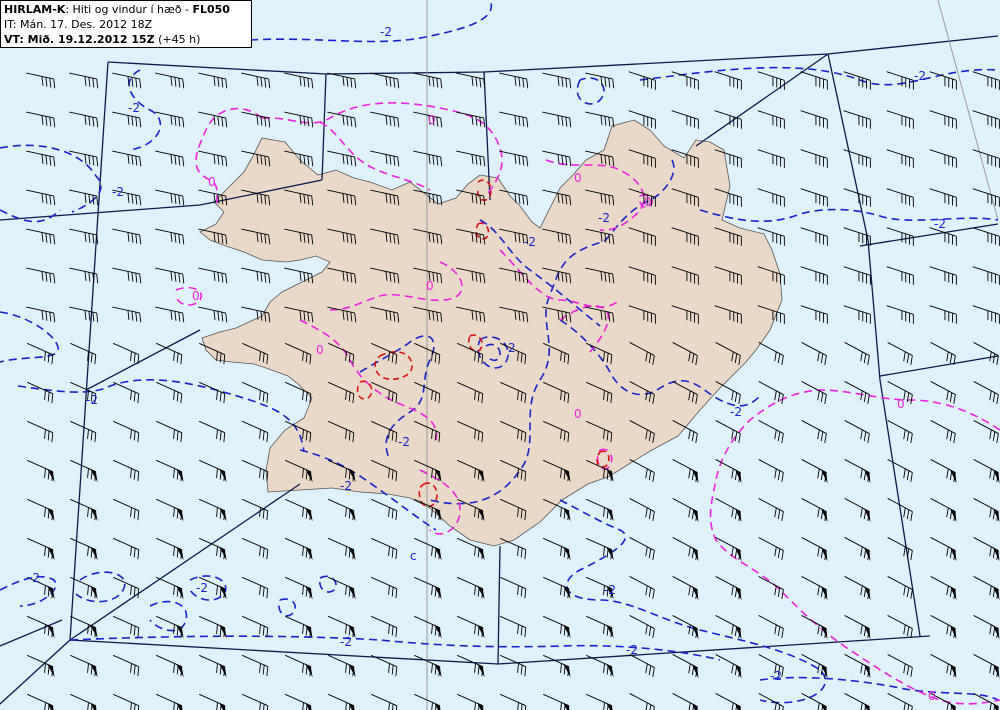  What do you see at coordinates (211, 9) in the screenshot?
I see `flight-level: FL050` at bounding box center [211, 9].